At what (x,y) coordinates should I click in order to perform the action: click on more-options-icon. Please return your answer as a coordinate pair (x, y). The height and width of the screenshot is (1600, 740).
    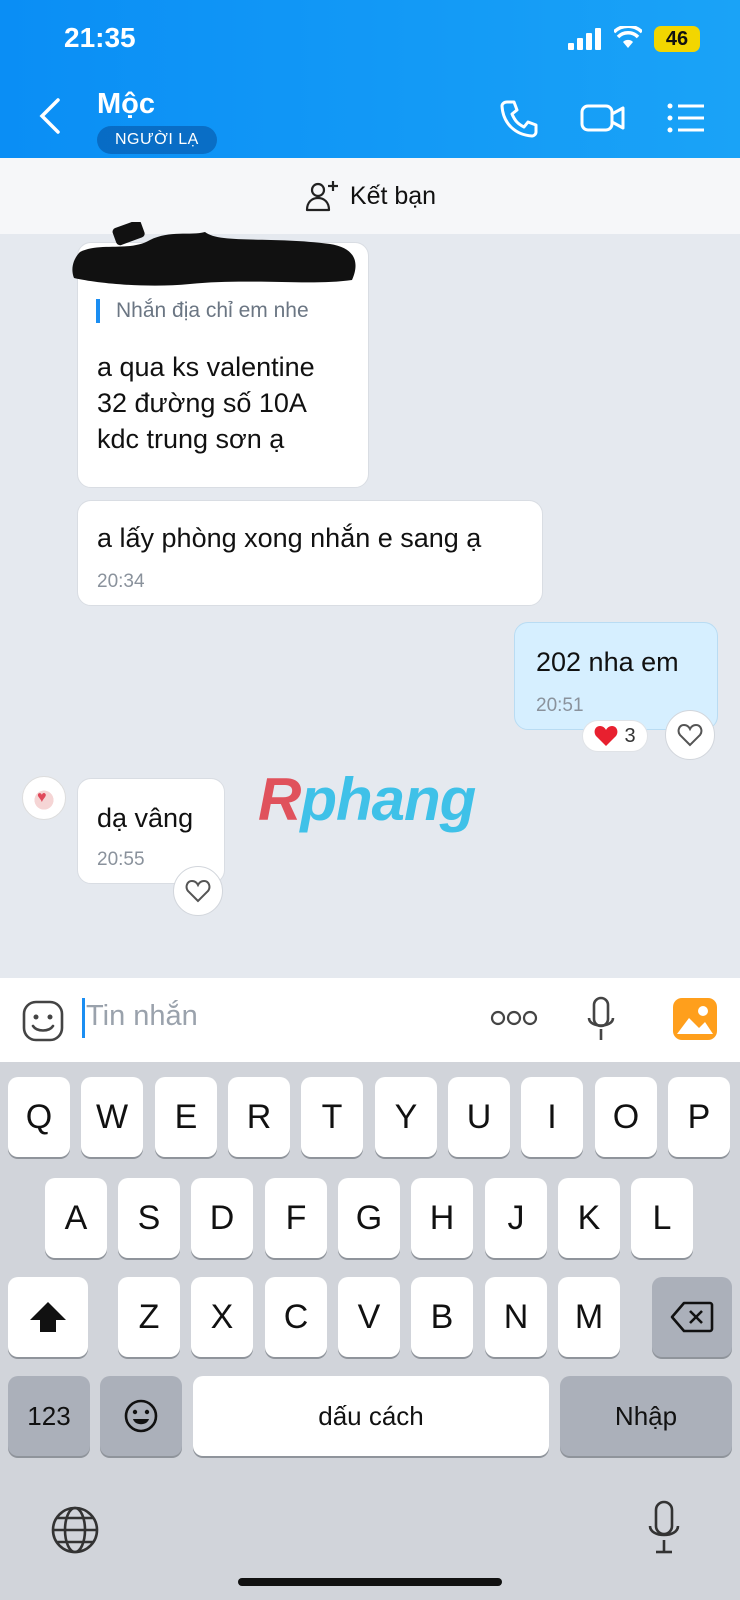
    Looking at the image, I should click on (514, 1018).